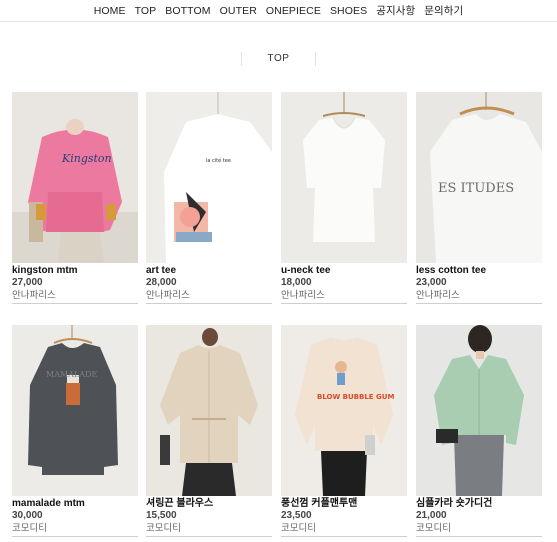  Describe the element at coordinates (209, 271) in the screenshot. I see `product-name: art tee` at that location.